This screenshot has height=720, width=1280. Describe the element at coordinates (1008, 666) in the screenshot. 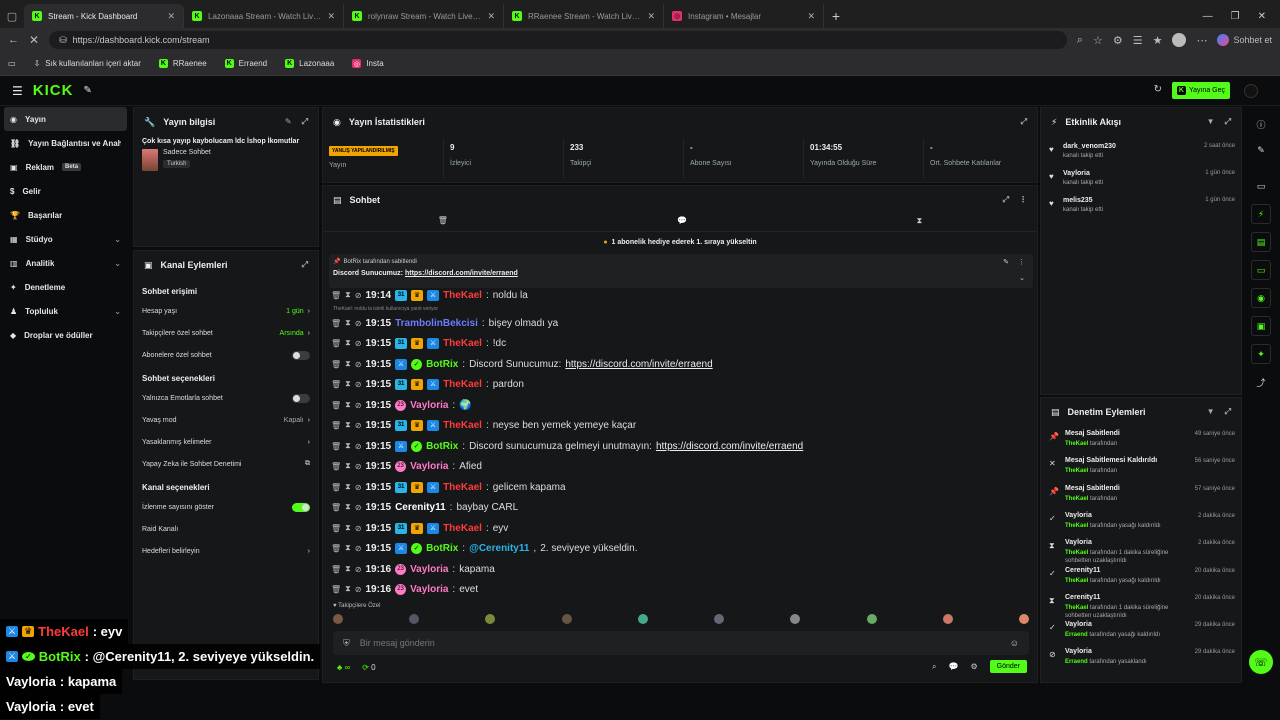

I see `send-button: Gönder` at that location.